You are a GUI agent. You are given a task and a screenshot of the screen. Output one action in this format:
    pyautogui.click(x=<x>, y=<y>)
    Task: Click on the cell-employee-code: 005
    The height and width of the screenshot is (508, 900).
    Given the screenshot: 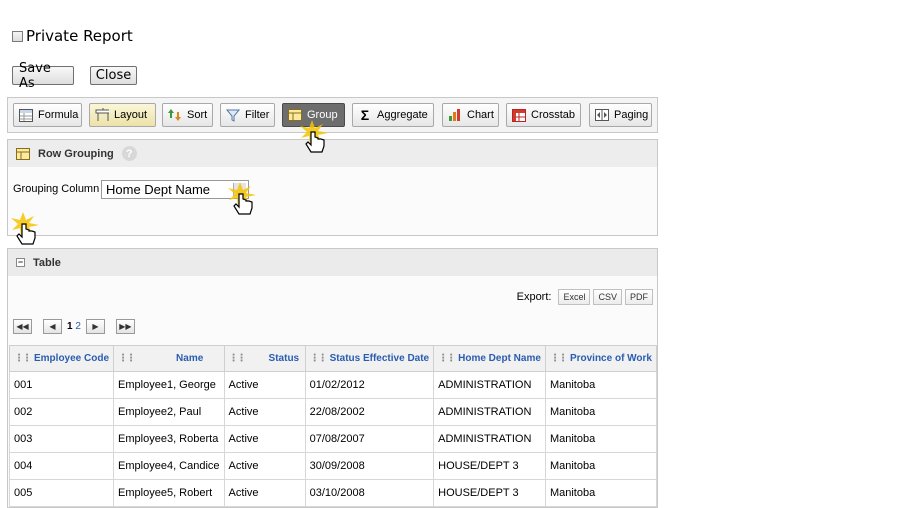 What is the action you would take?
    pyautogui.click(x=61, y=493)
    